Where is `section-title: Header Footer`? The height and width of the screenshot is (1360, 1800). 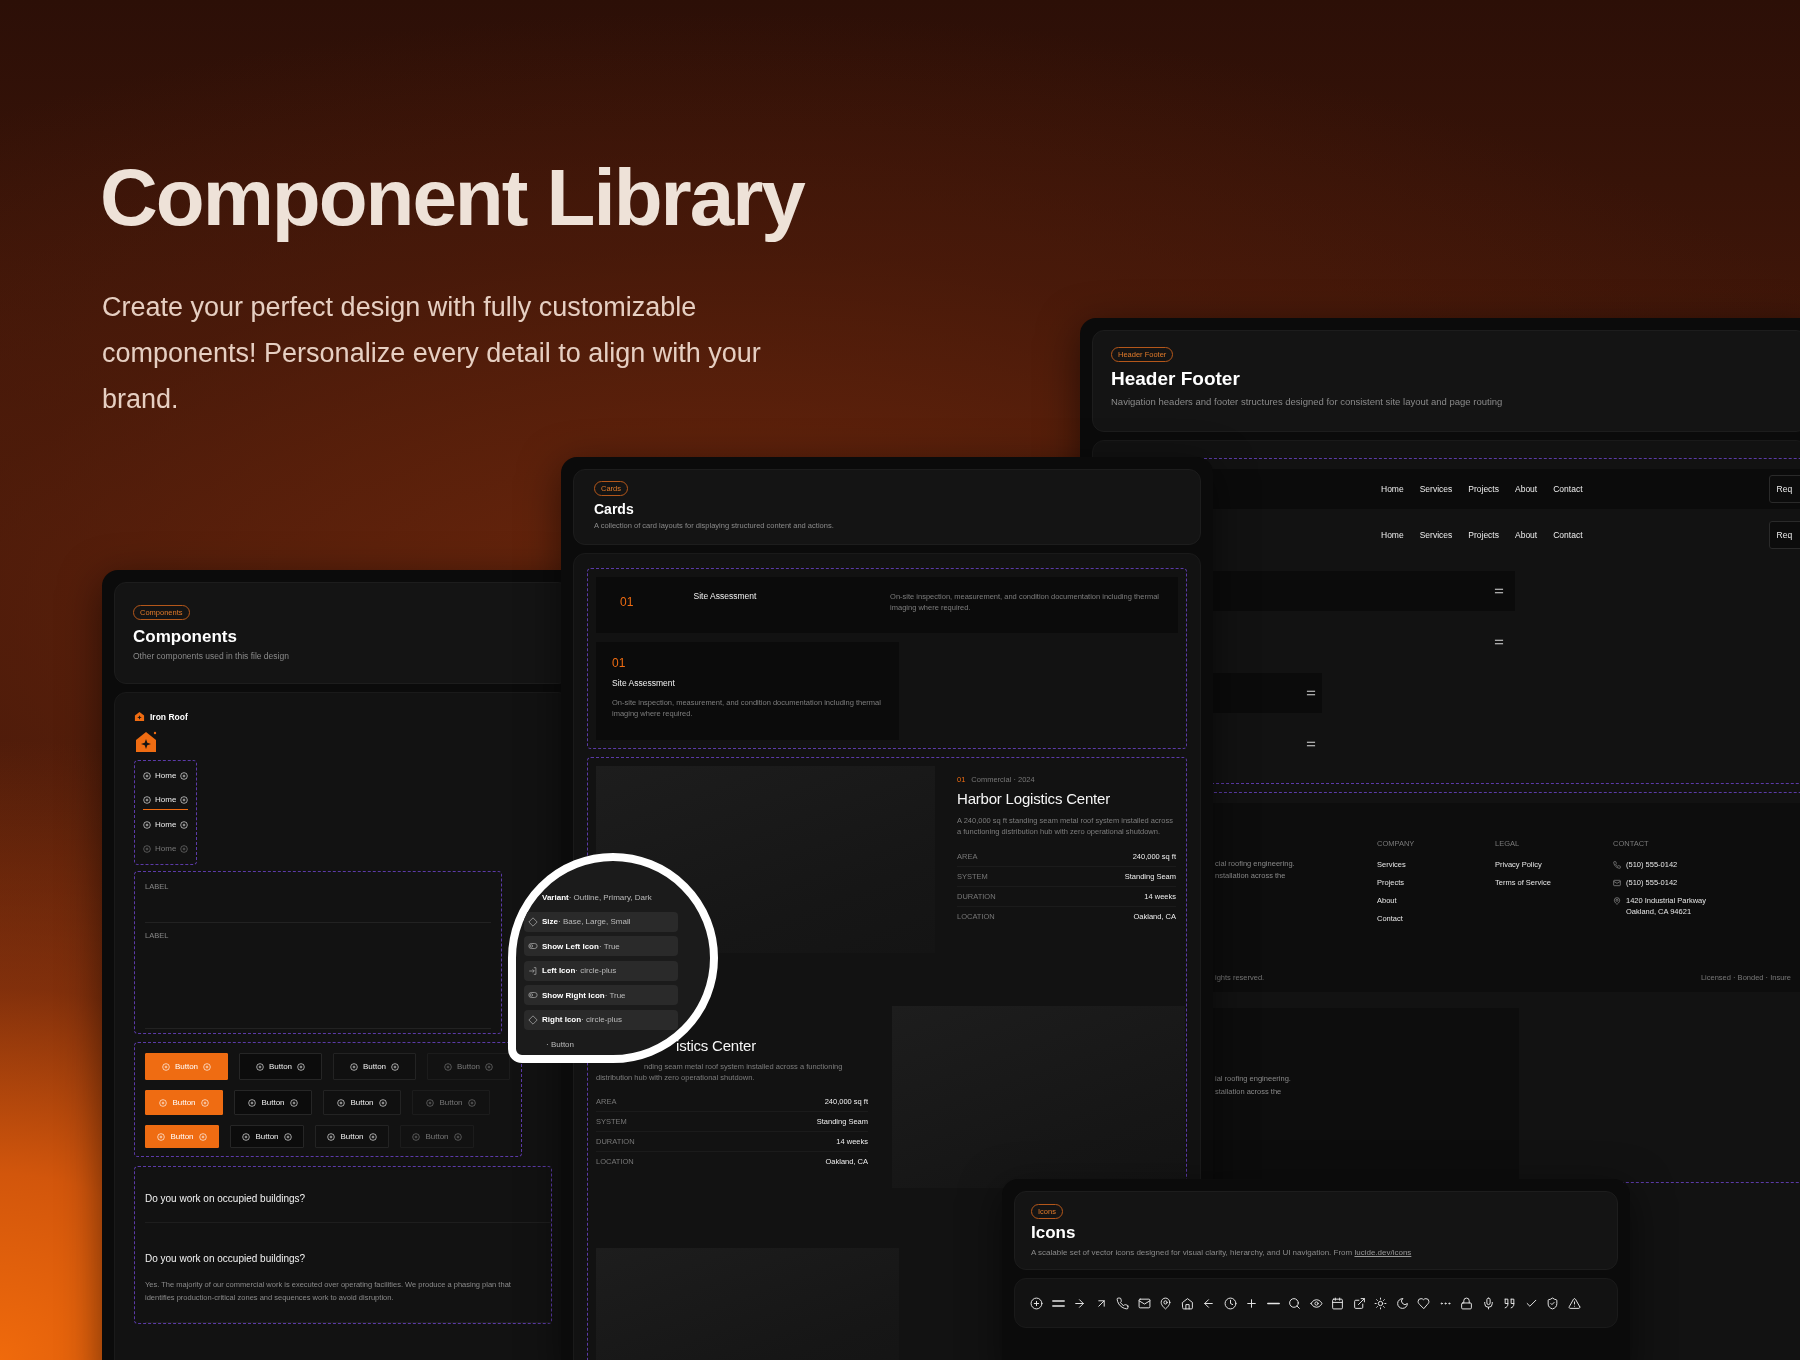 section-title: Header Footer is located at coordinates (1175, 379).